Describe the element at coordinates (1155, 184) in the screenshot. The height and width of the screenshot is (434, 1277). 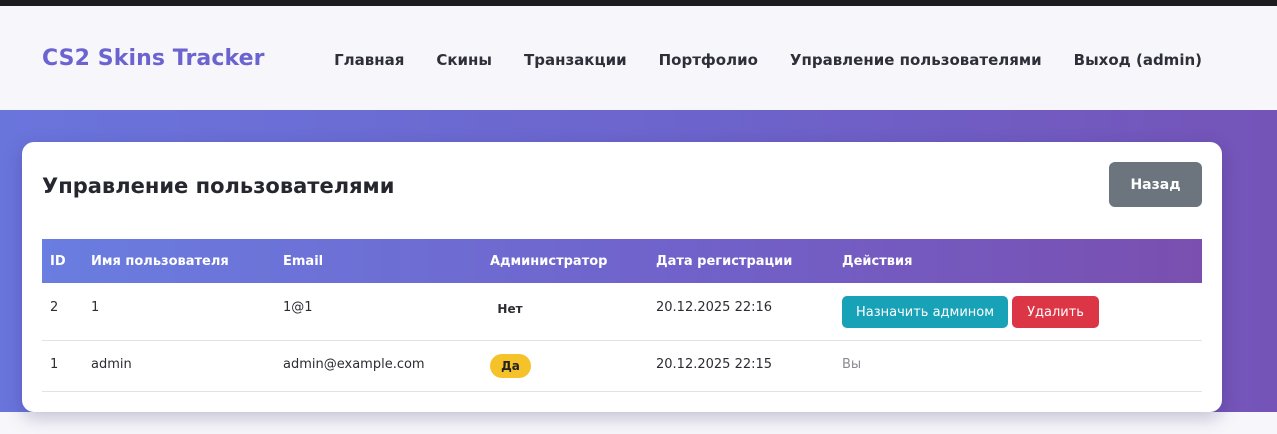
I see `back-button: Назад` at that location.